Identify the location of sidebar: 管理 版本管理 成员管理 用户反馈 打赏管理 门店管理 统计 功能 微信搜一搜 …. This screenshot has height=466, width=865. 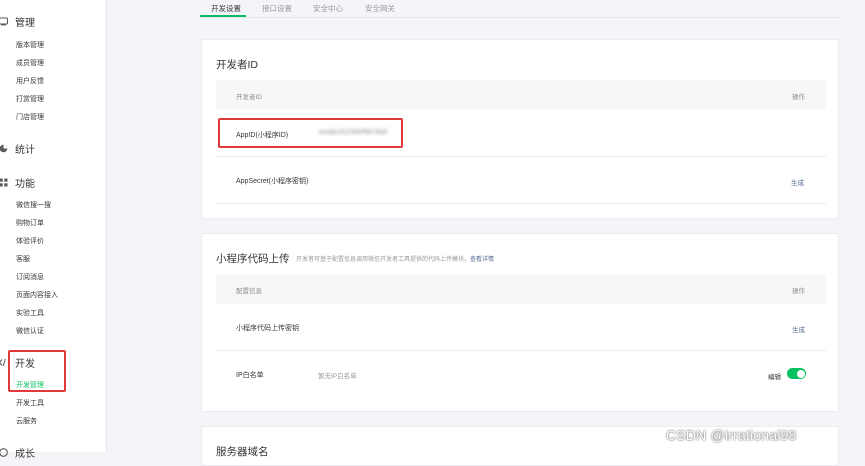
(53, 230).